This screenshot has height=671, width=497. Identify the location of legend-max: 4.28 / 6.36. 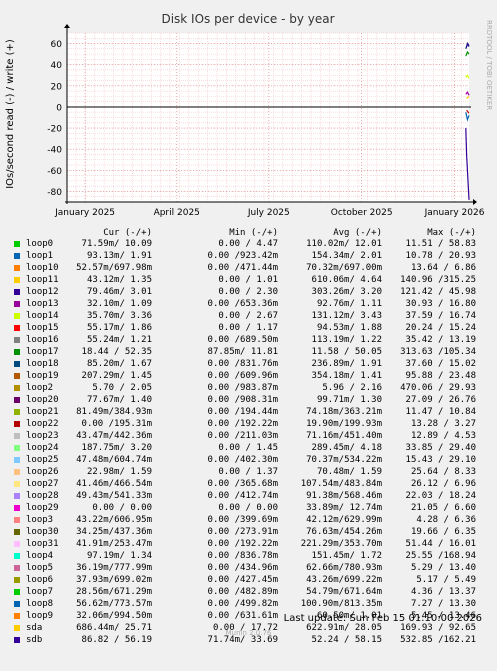
(446, 520).